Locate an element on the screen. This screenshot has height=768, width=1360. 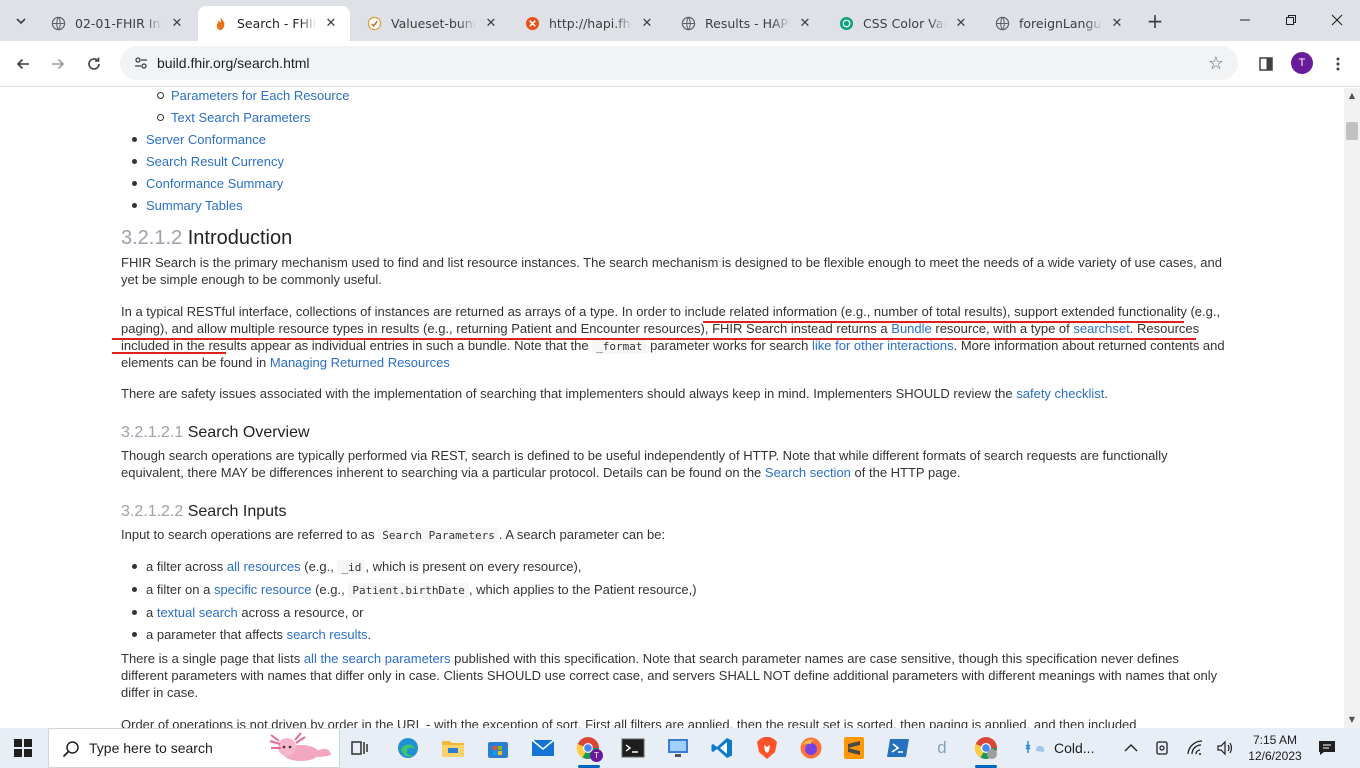
section-title: Search Inputs is located at coordinates (237, 511).